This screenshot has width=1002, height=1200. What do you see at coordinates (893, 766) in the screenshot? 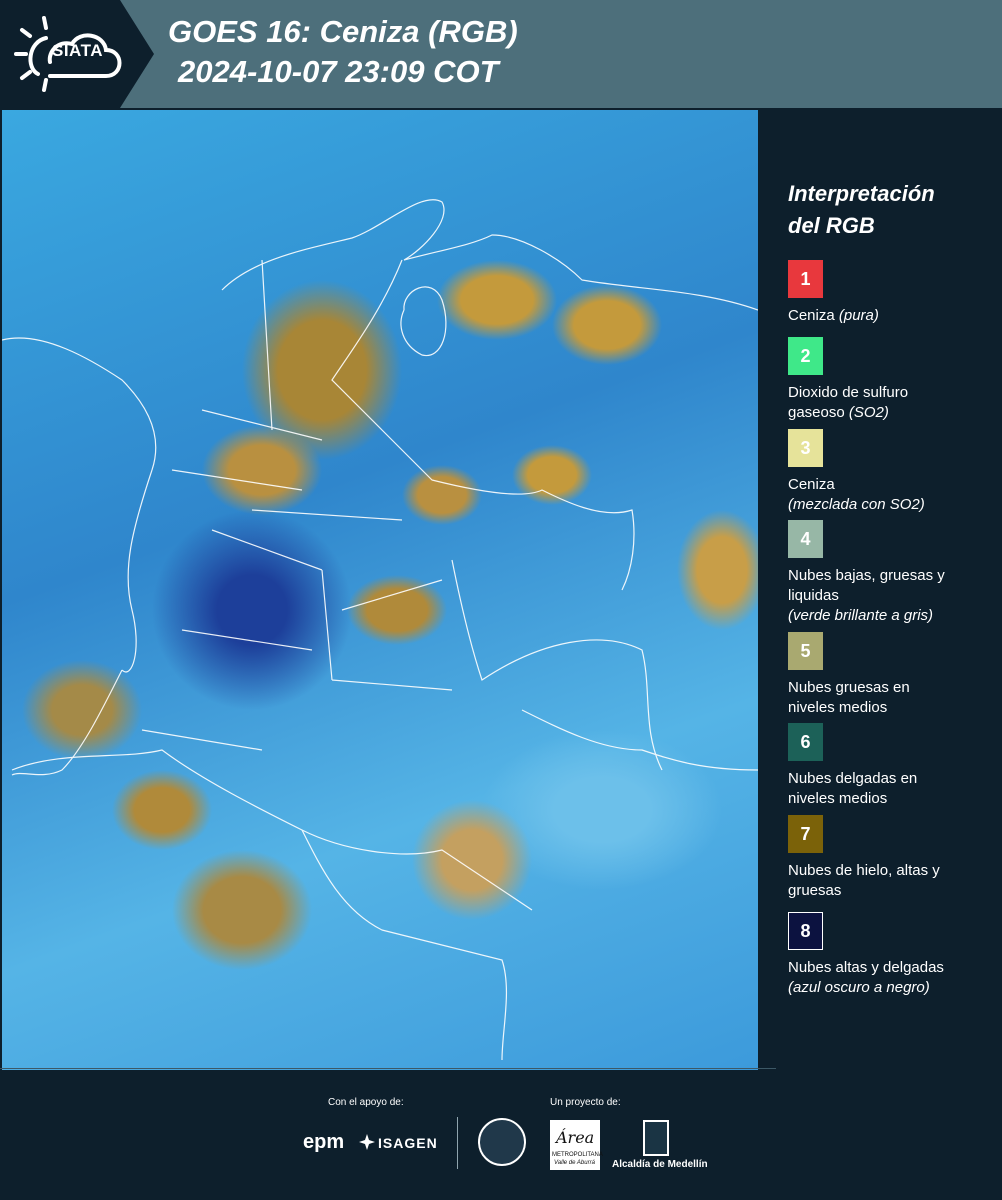
I see `legend-item-6: 6 Nubes delgadas en niveles medios` at bounding box center [893, 766].